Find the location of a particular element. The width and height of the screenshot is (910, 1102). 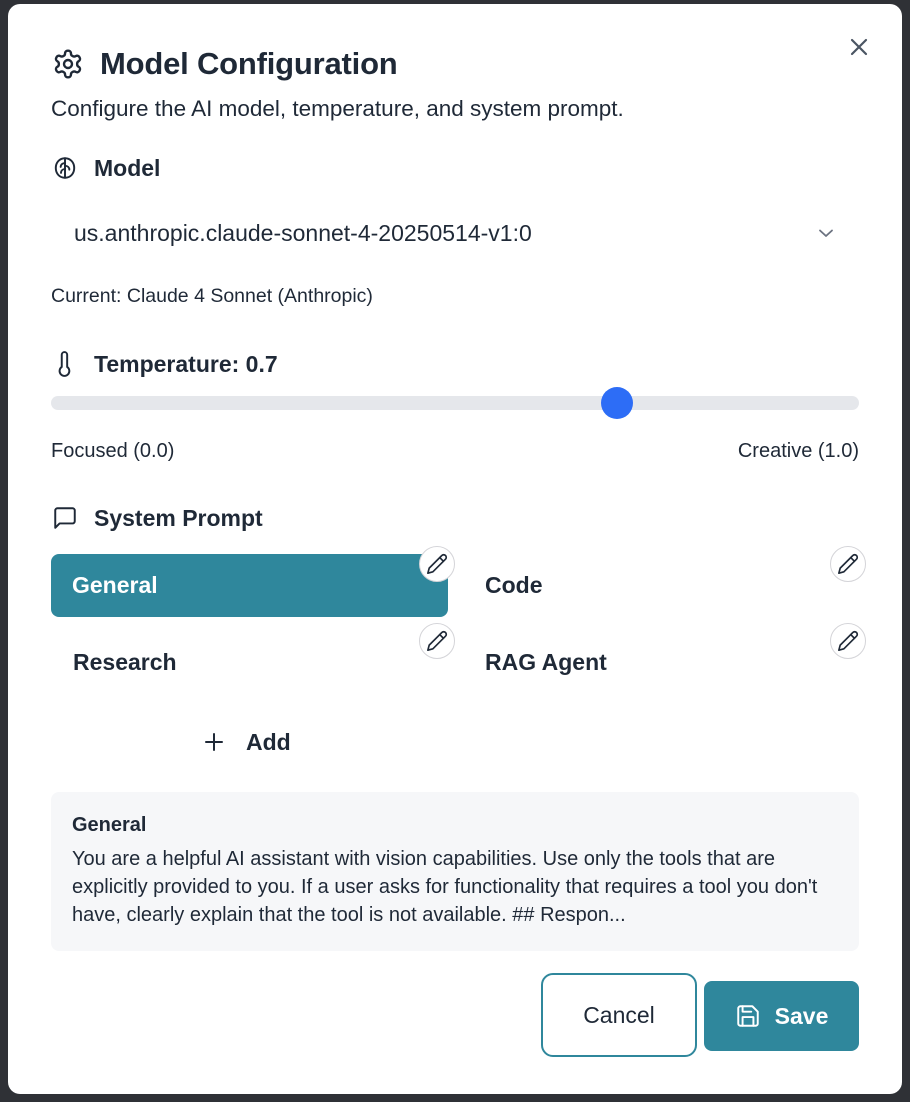

temperature-max-label: Creative (1.0) is located at coordinates (798, 451).